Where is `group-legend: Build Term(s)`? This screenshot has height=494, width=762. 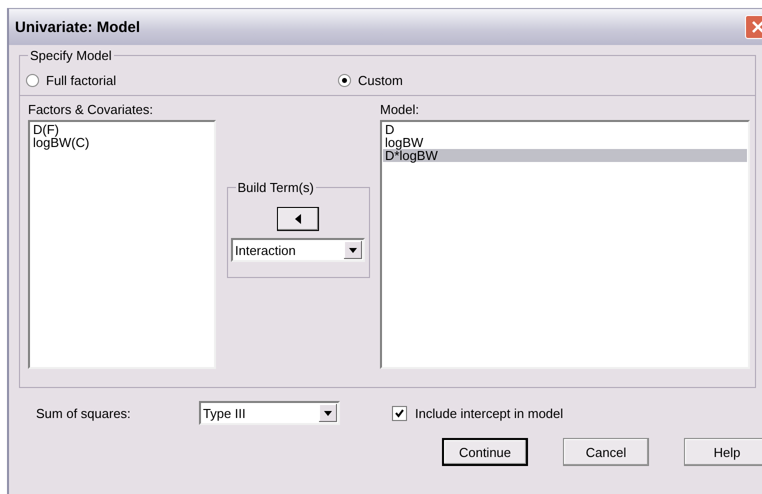
group-legend: Build Term(s) is located at coordinates (276, 187).